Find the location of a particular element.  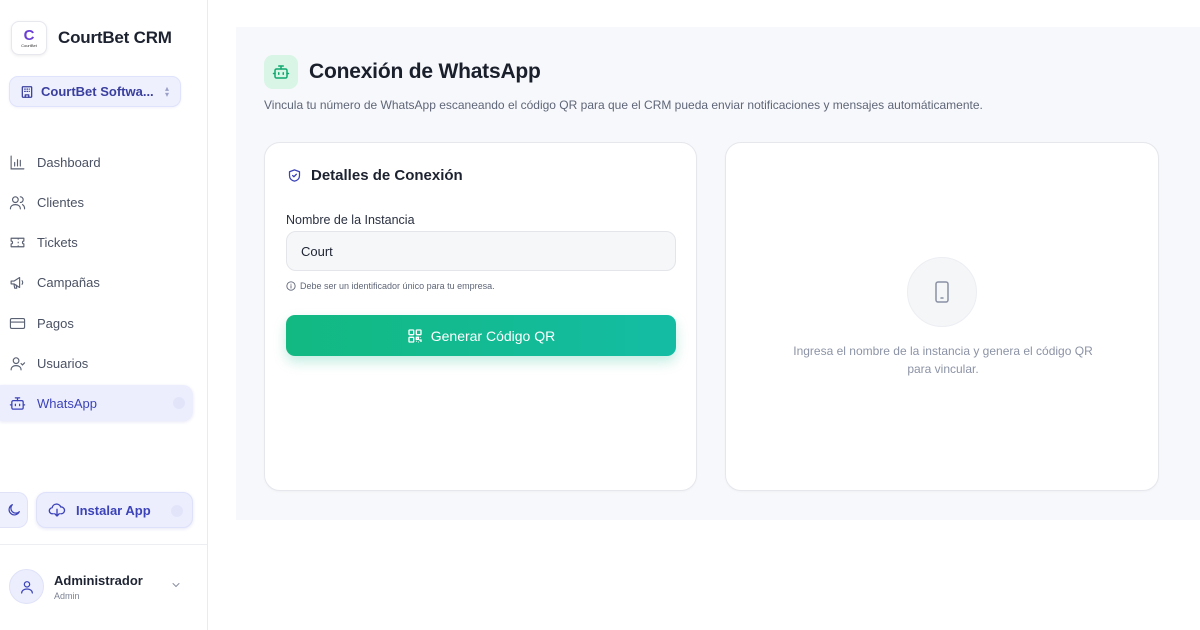

sidebar-item-label: Usuarios is located at coordinates (63, 363).